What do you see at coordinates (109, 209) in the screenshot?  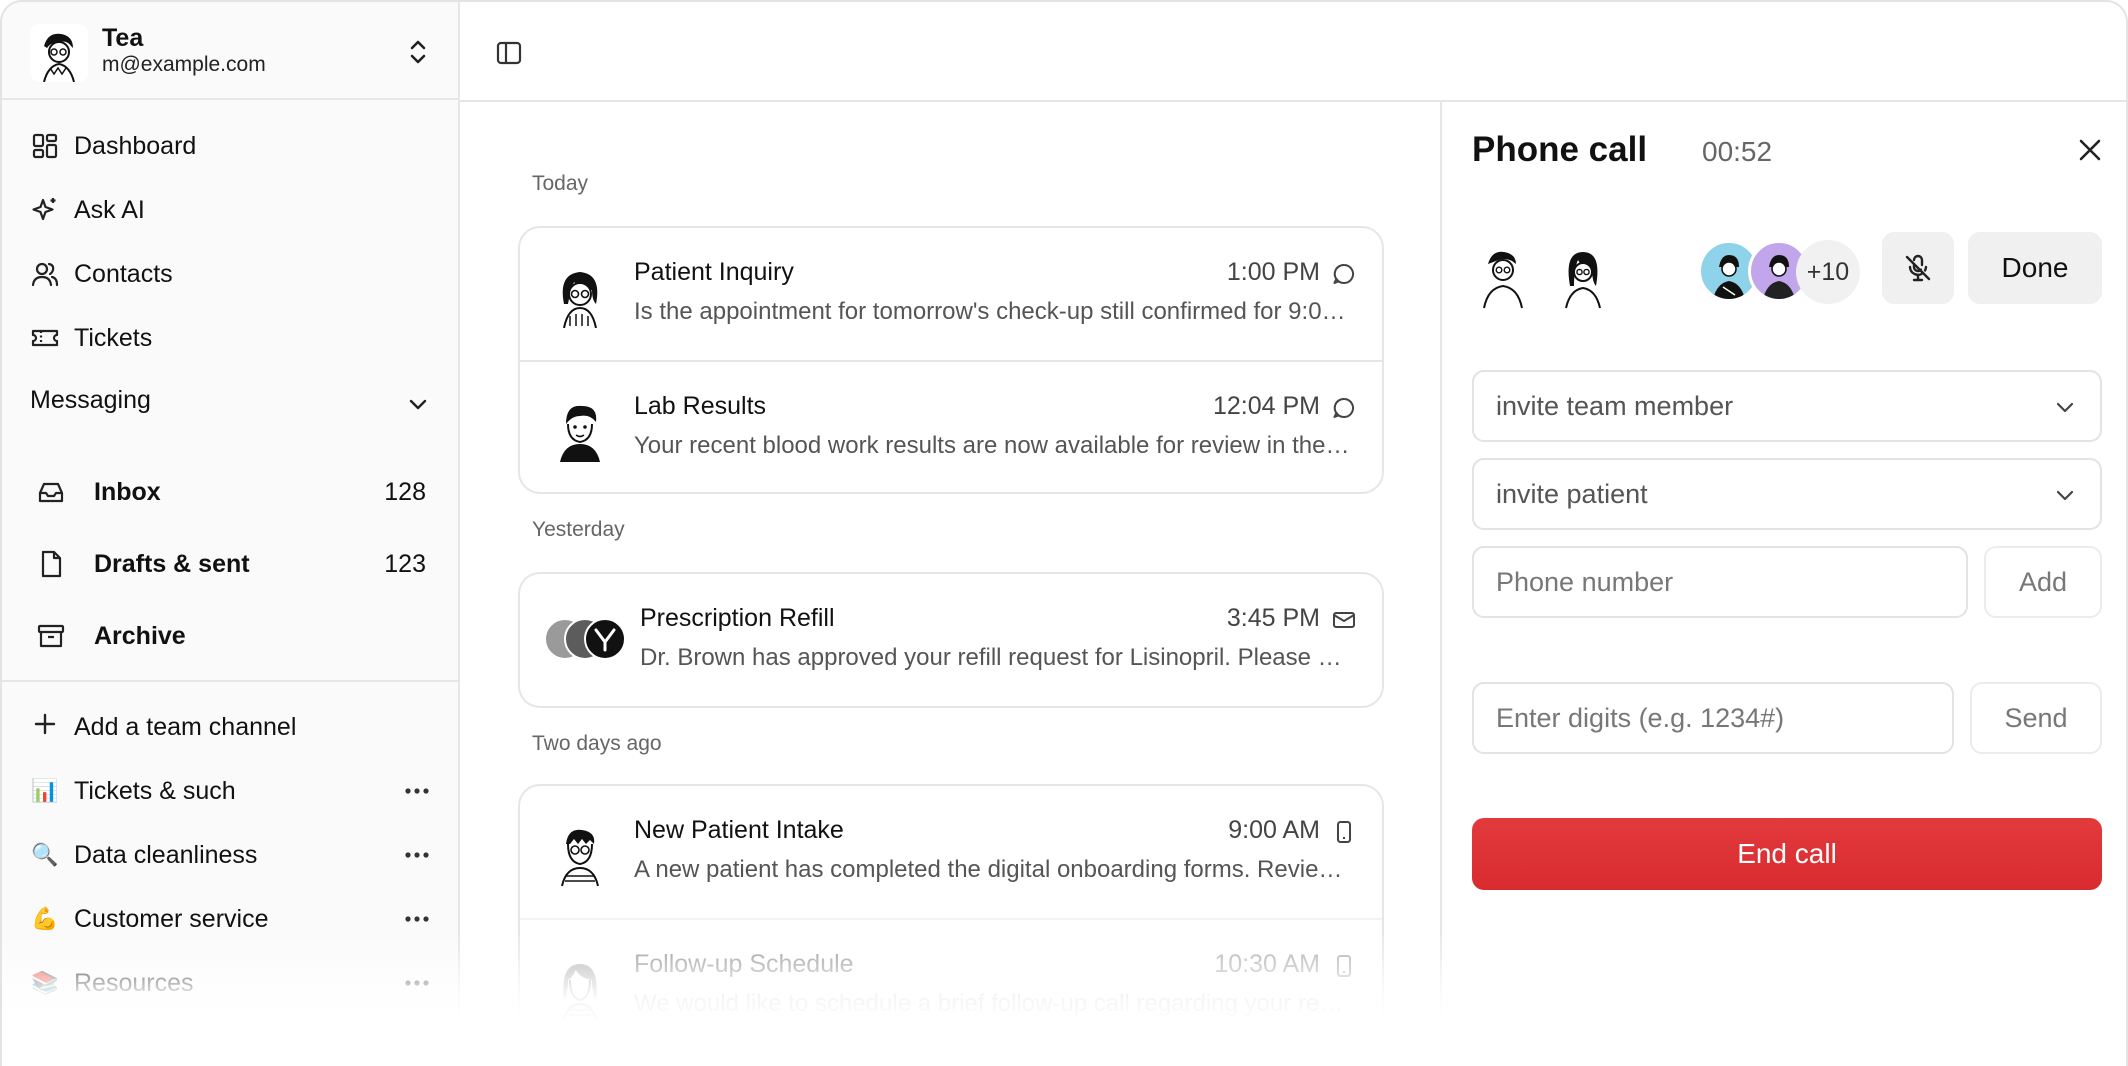 I see `nav-label: Ask AI` at bounding box center [109, 209].